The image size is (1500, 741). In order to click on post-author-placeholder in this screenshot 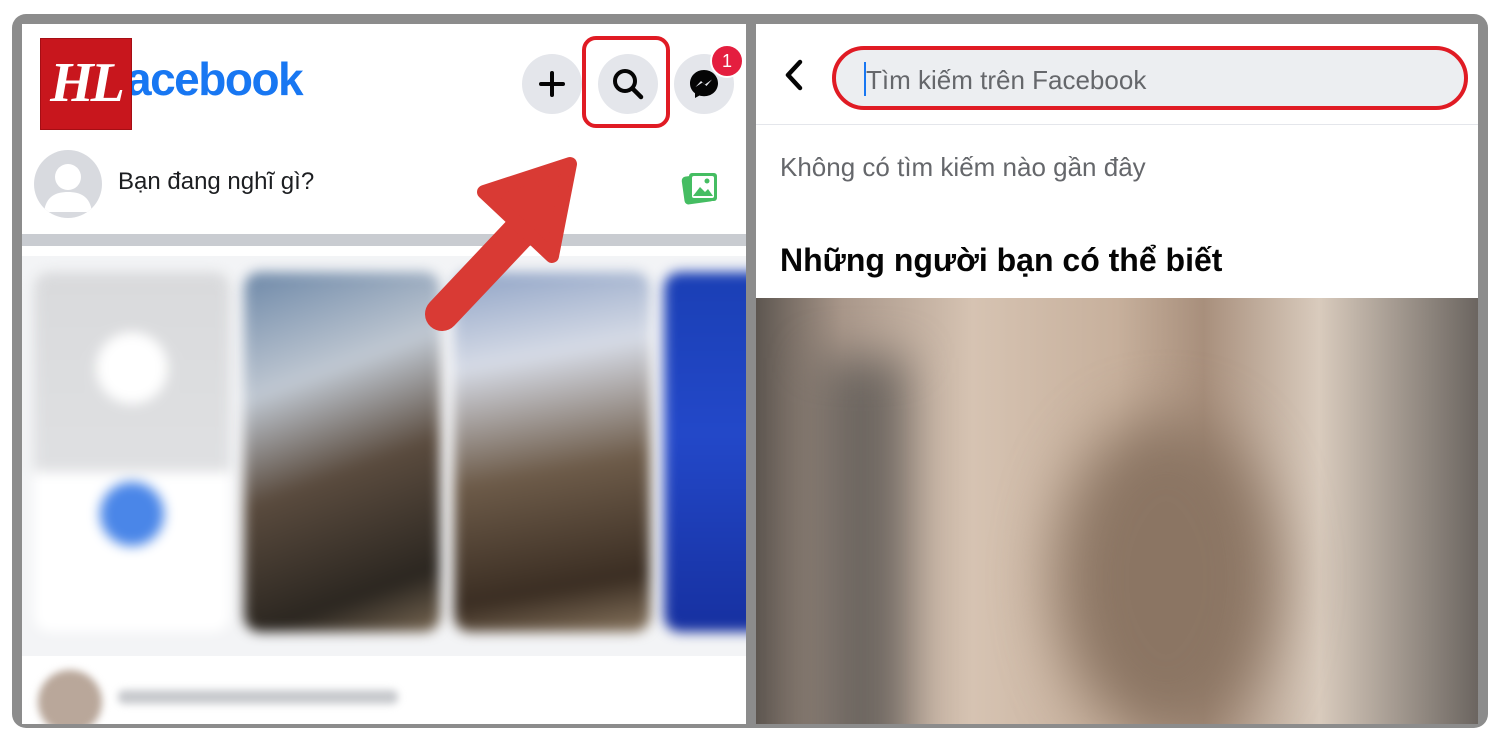, I will do `click(258, 697)`.